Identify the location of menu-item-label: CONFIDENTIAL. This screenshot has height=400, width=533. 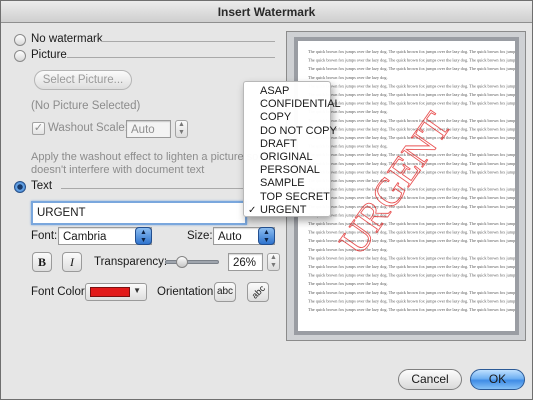
(300, 104).